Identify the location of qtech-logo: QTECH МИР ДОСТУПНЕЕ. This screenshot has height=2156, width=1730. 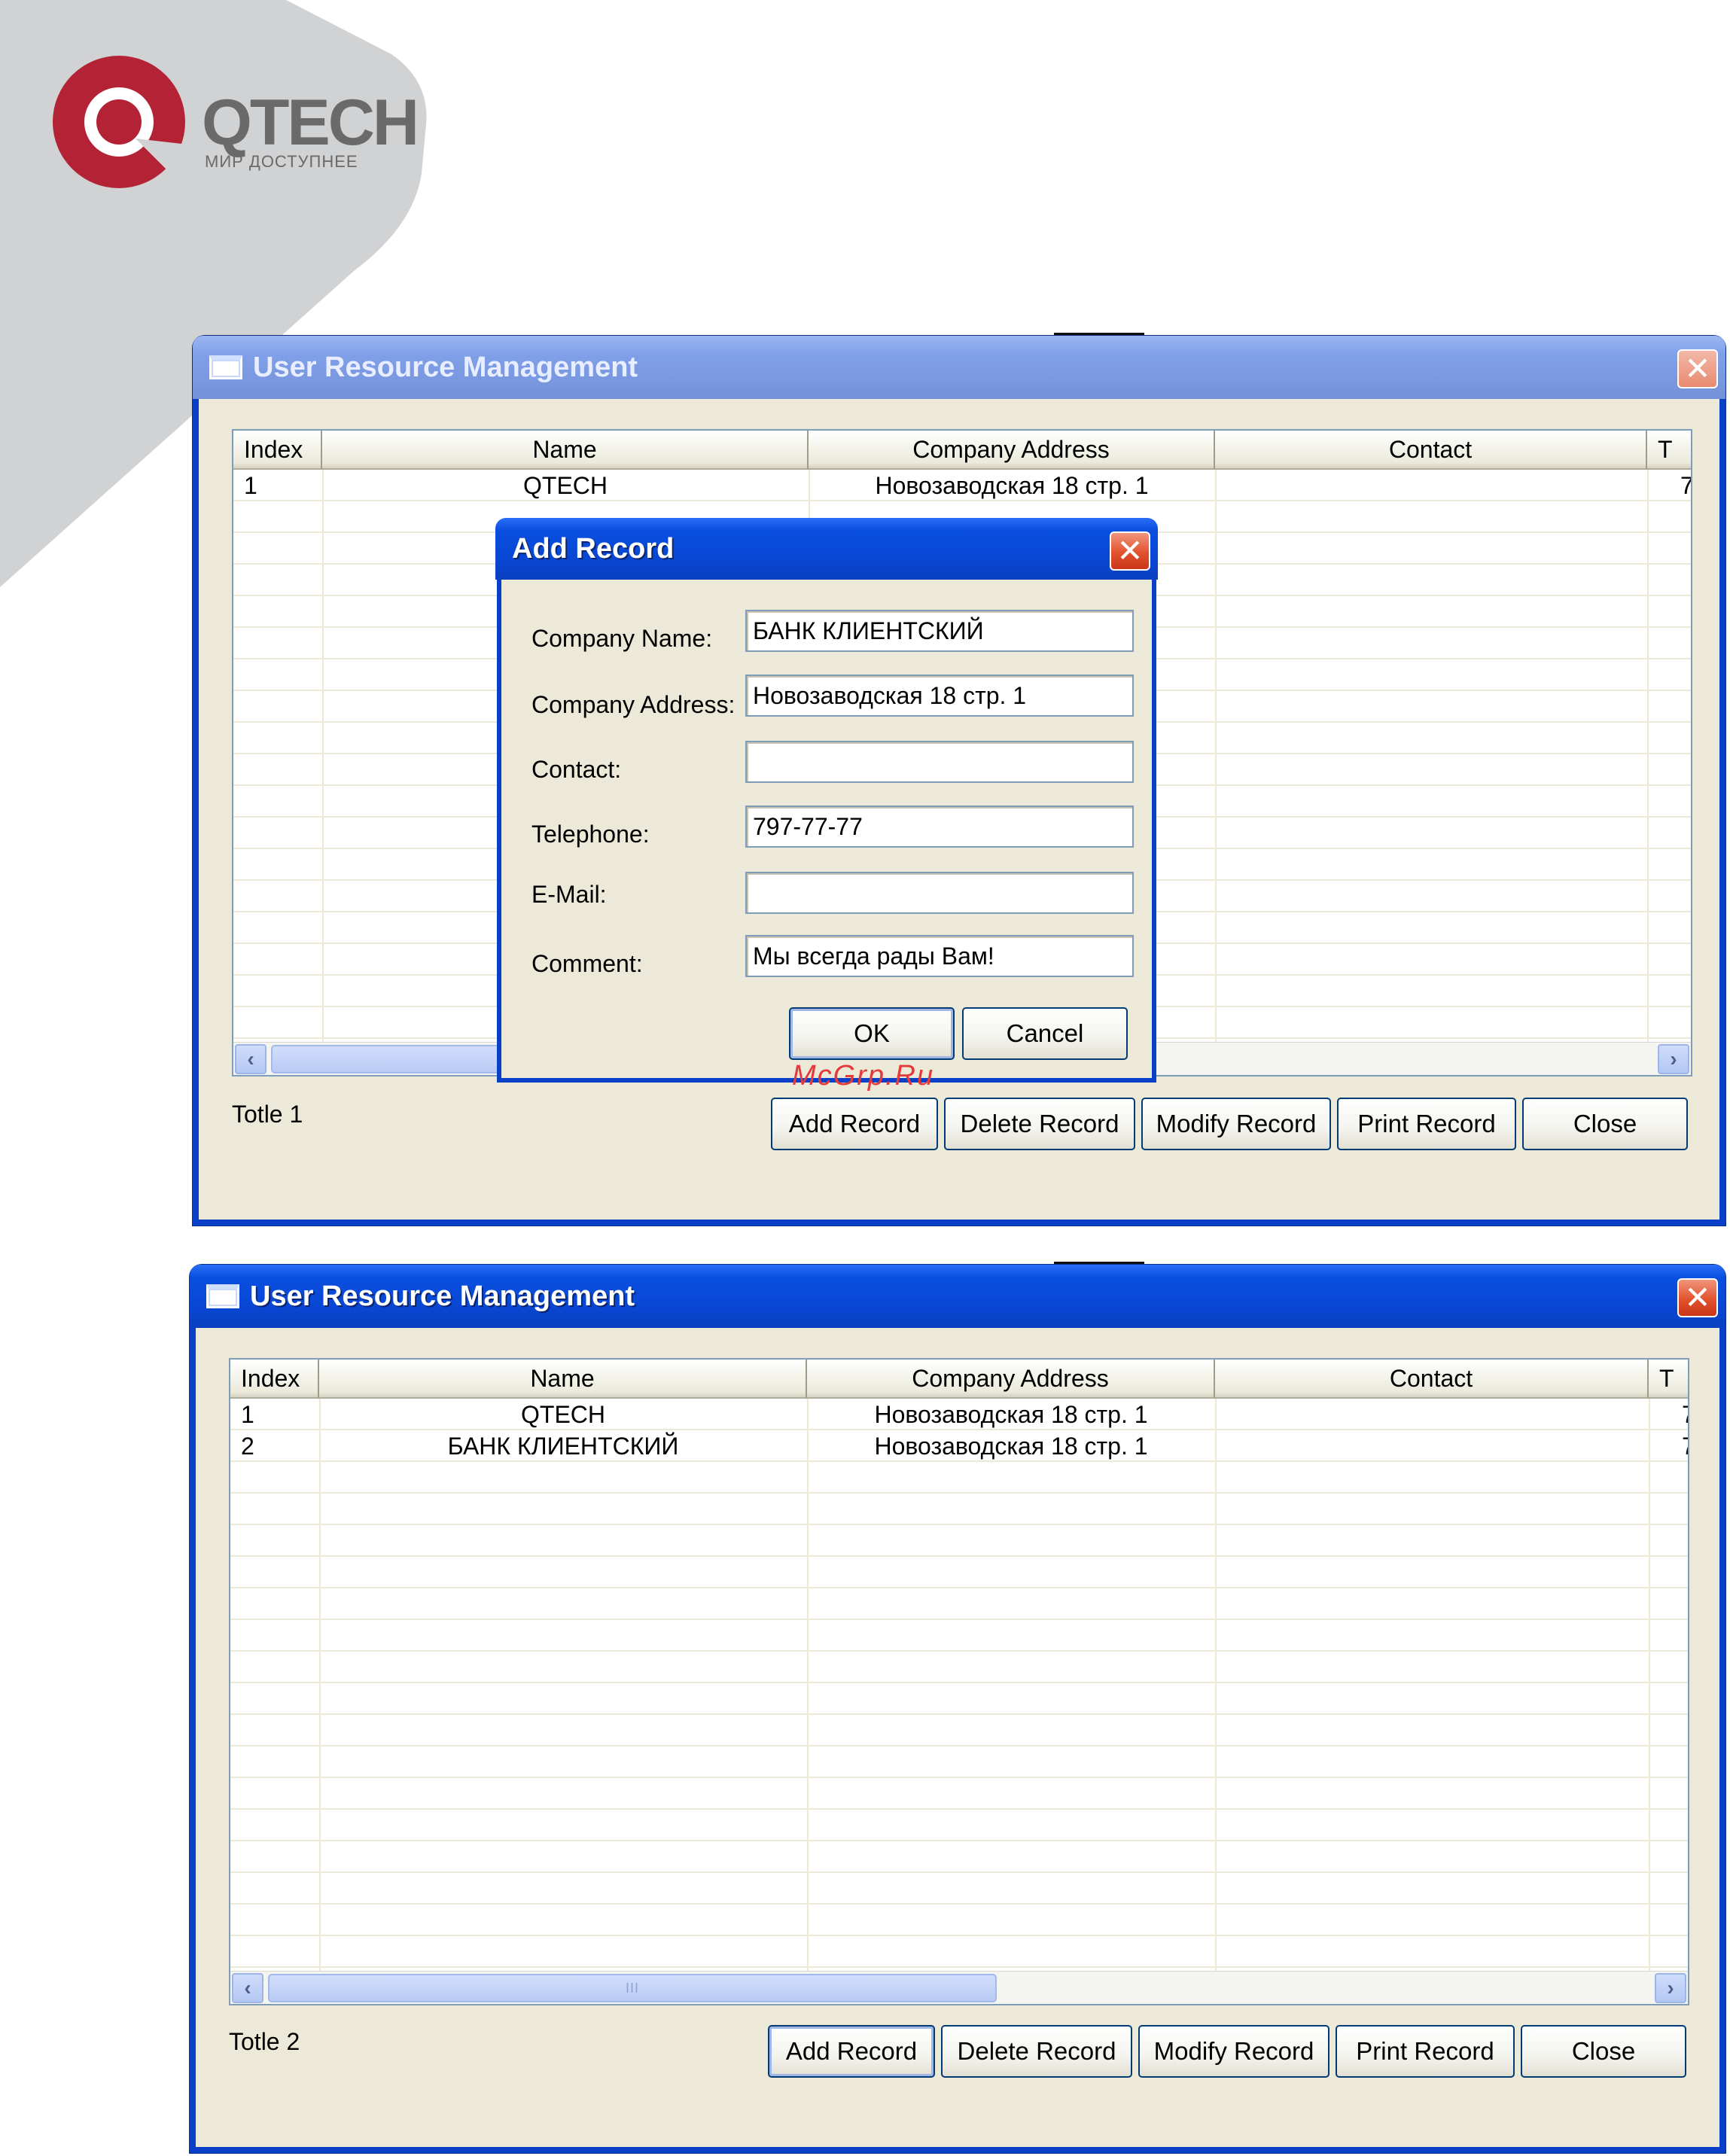
(235, 125).